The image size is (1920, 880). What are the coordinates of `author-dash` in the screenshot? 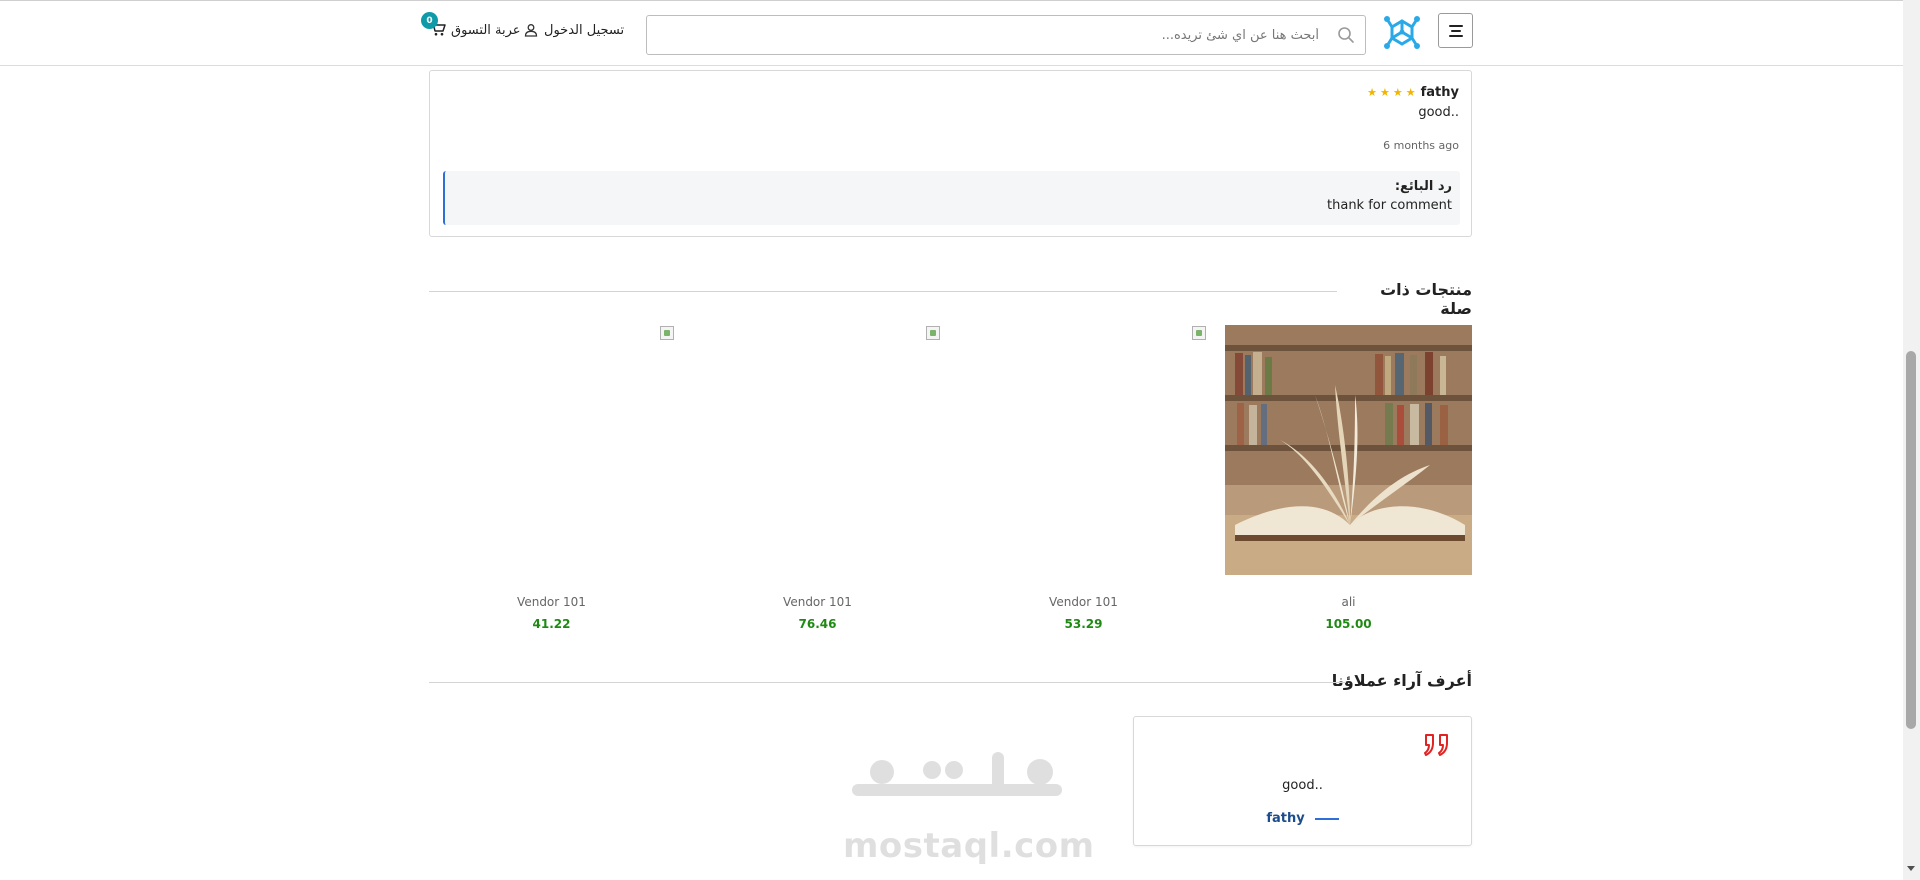 It's located at (1326, 818).